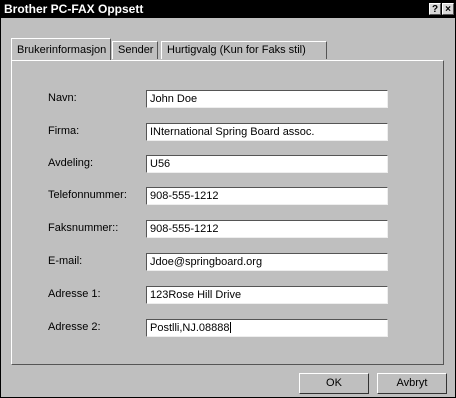 This screenshot has width=456, height=398. What do you see at coordinates (244, 50) in the screenshot?
I see `tab-hurtigvalg: Hurtigvalg (Kun for Faks stil)` at bounding box center [244, 50].